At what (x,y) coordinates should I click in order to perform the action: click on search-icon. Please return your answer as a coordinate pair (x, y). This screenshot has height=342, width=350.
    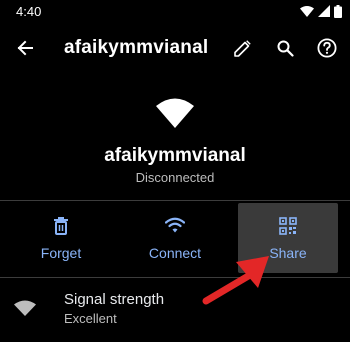
    Looking at the image, I should click on (285, 48).